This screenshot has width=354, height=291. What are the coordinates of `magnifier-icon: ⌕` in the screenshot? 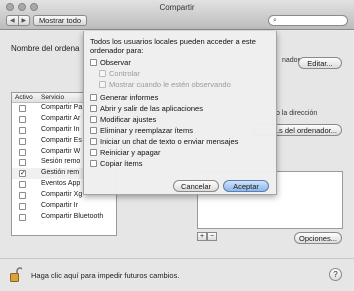 It's located at (275, 20).